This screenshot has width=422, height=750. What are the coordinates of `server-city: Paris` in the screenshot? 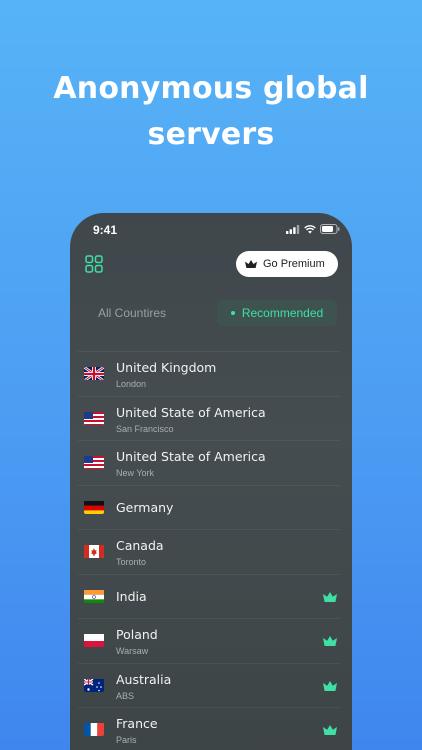 It's located at (126, 740).